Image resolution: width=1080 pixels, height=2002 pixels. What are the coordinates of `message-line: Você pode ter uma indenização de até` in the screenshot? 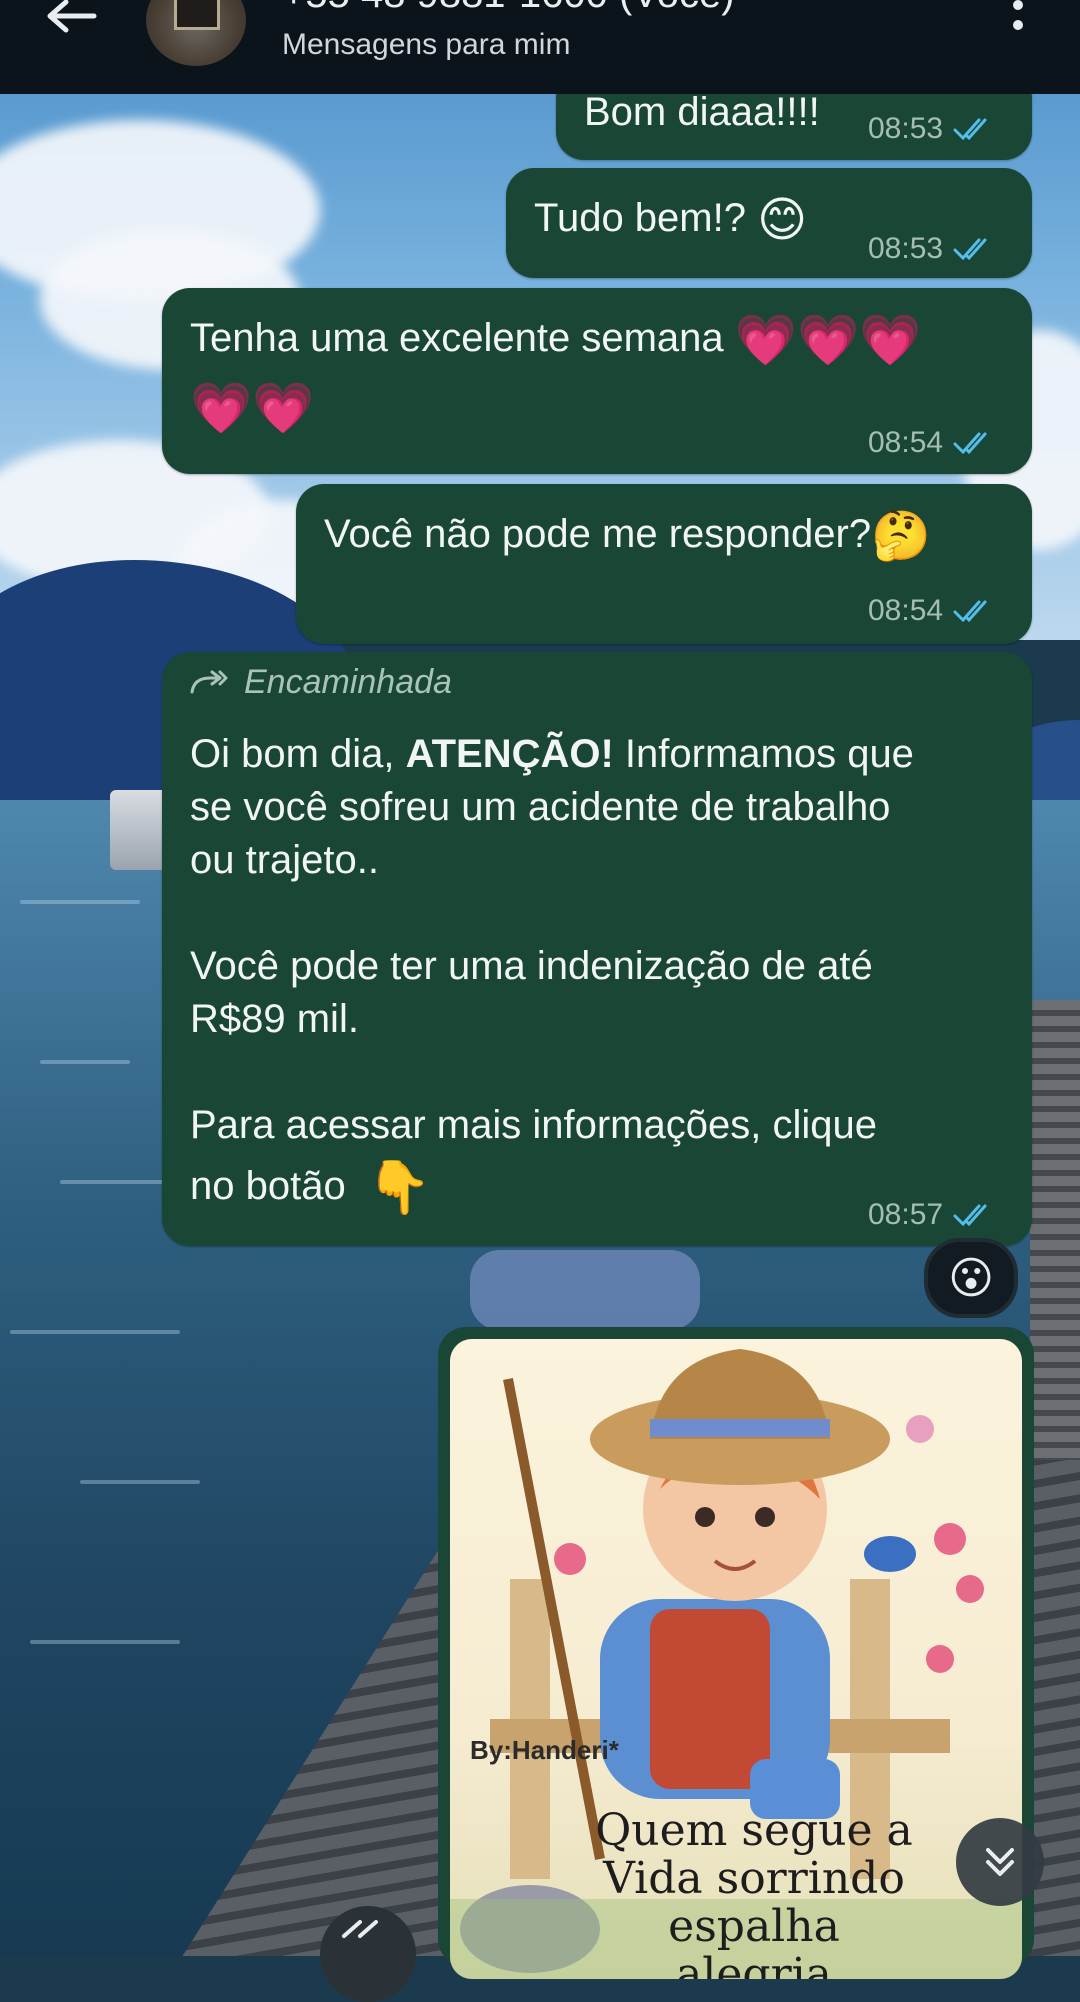 It's located at (531, 966).